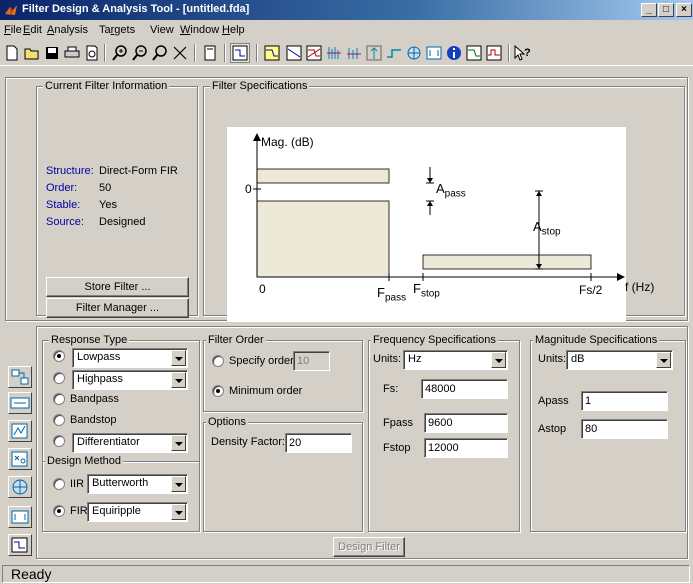 The width and height of the screenshot is (693, 584). What do you see at coordinates (374, 53) in the screenshot?
I see `impulse-response-icon` at bounding box center [374, 53].